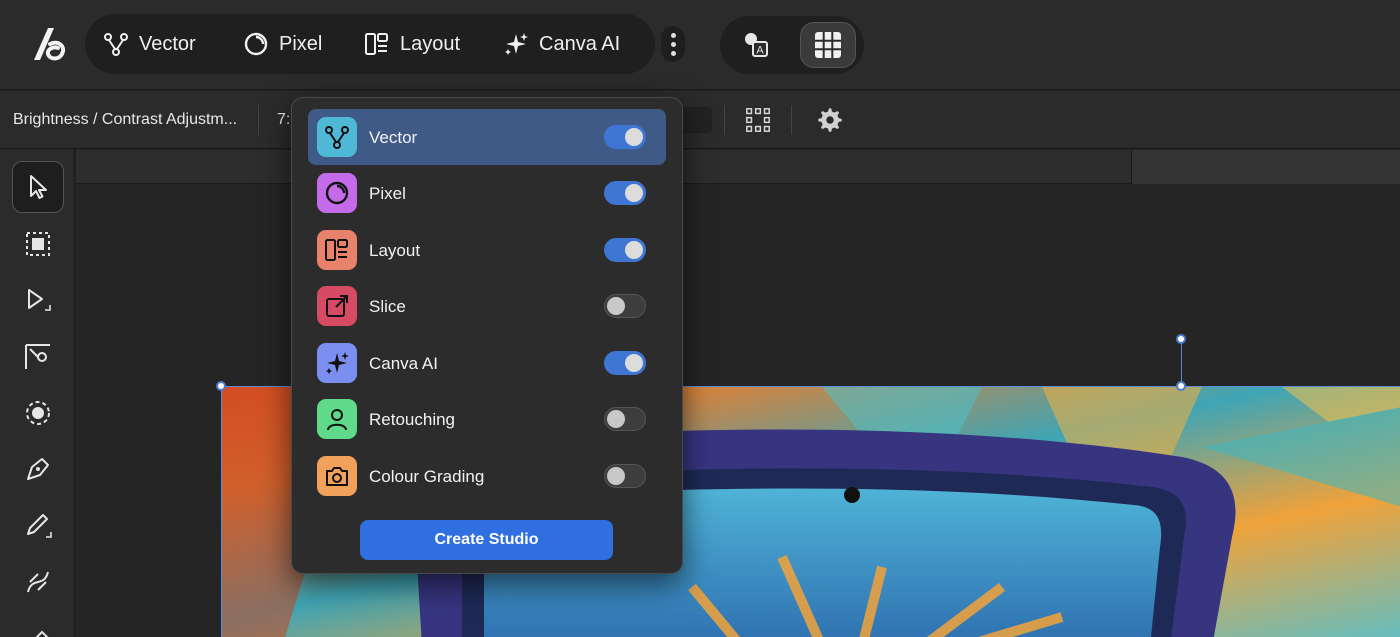 The image size is (1400, 637). Describe the element at coordinates (283, 120) in the screenshot. I see `context-value: 7:` at that location.